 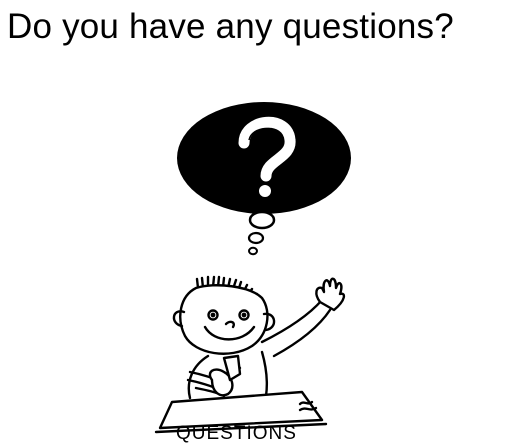 What do you see at coordinates (236, 433) in the screenshot?
I see `questions-label: QUESTIONS` at bounding box center [236, 433].